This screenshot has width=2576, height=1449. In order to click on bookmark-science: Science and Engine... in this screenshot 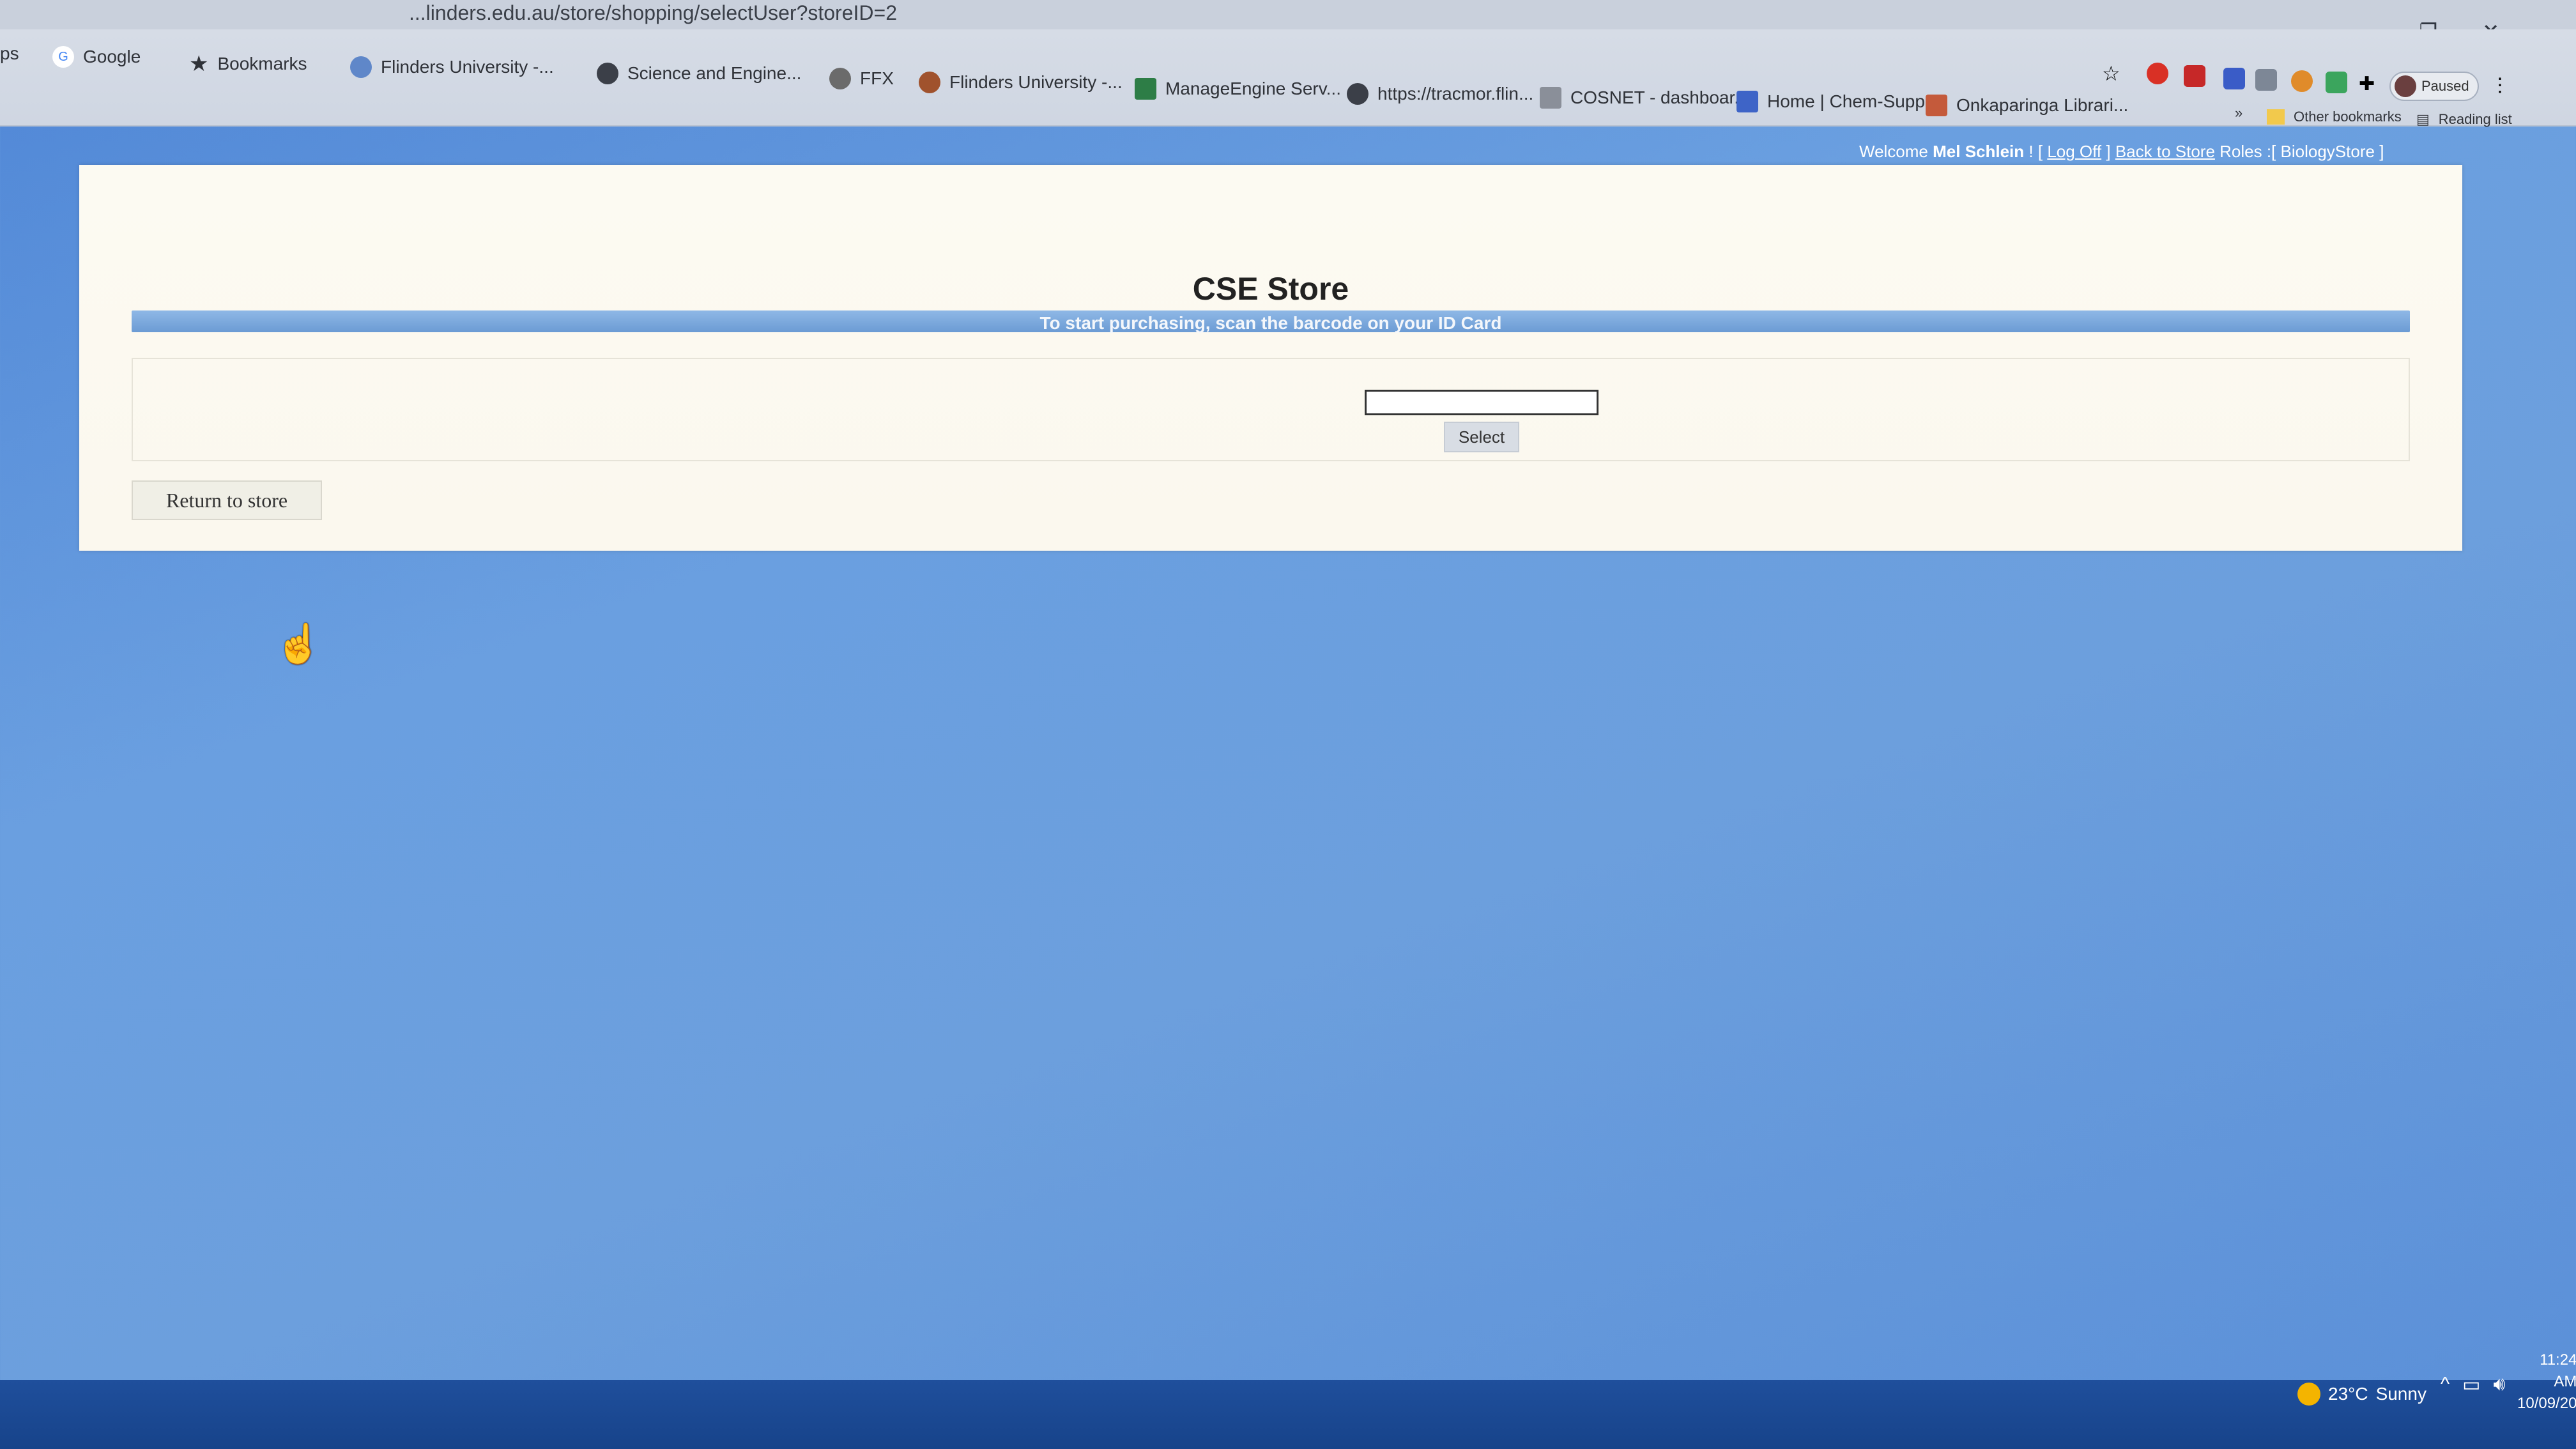, I will do `click(699, 73)`.